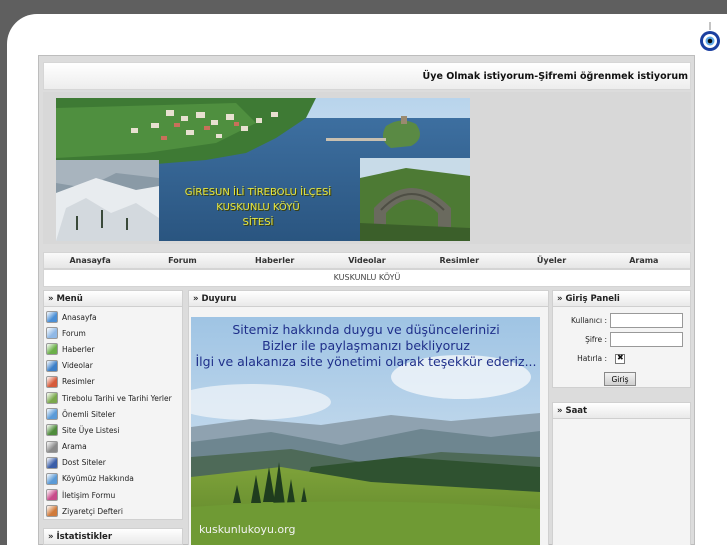 The height and width of the screenshot is (545, 727). I want to click on menu-item: Anasayfa, so click(114, 317).